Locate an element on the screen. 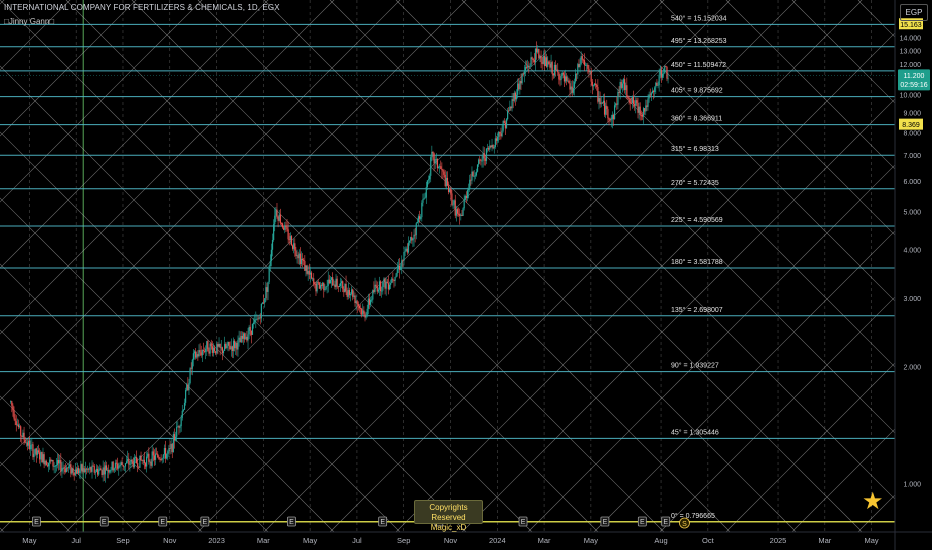 Image resolution: width=932 pixels, height=550 pixels. gann-level-label: 315° = 6.98313 is located at coordinates (695, 149).